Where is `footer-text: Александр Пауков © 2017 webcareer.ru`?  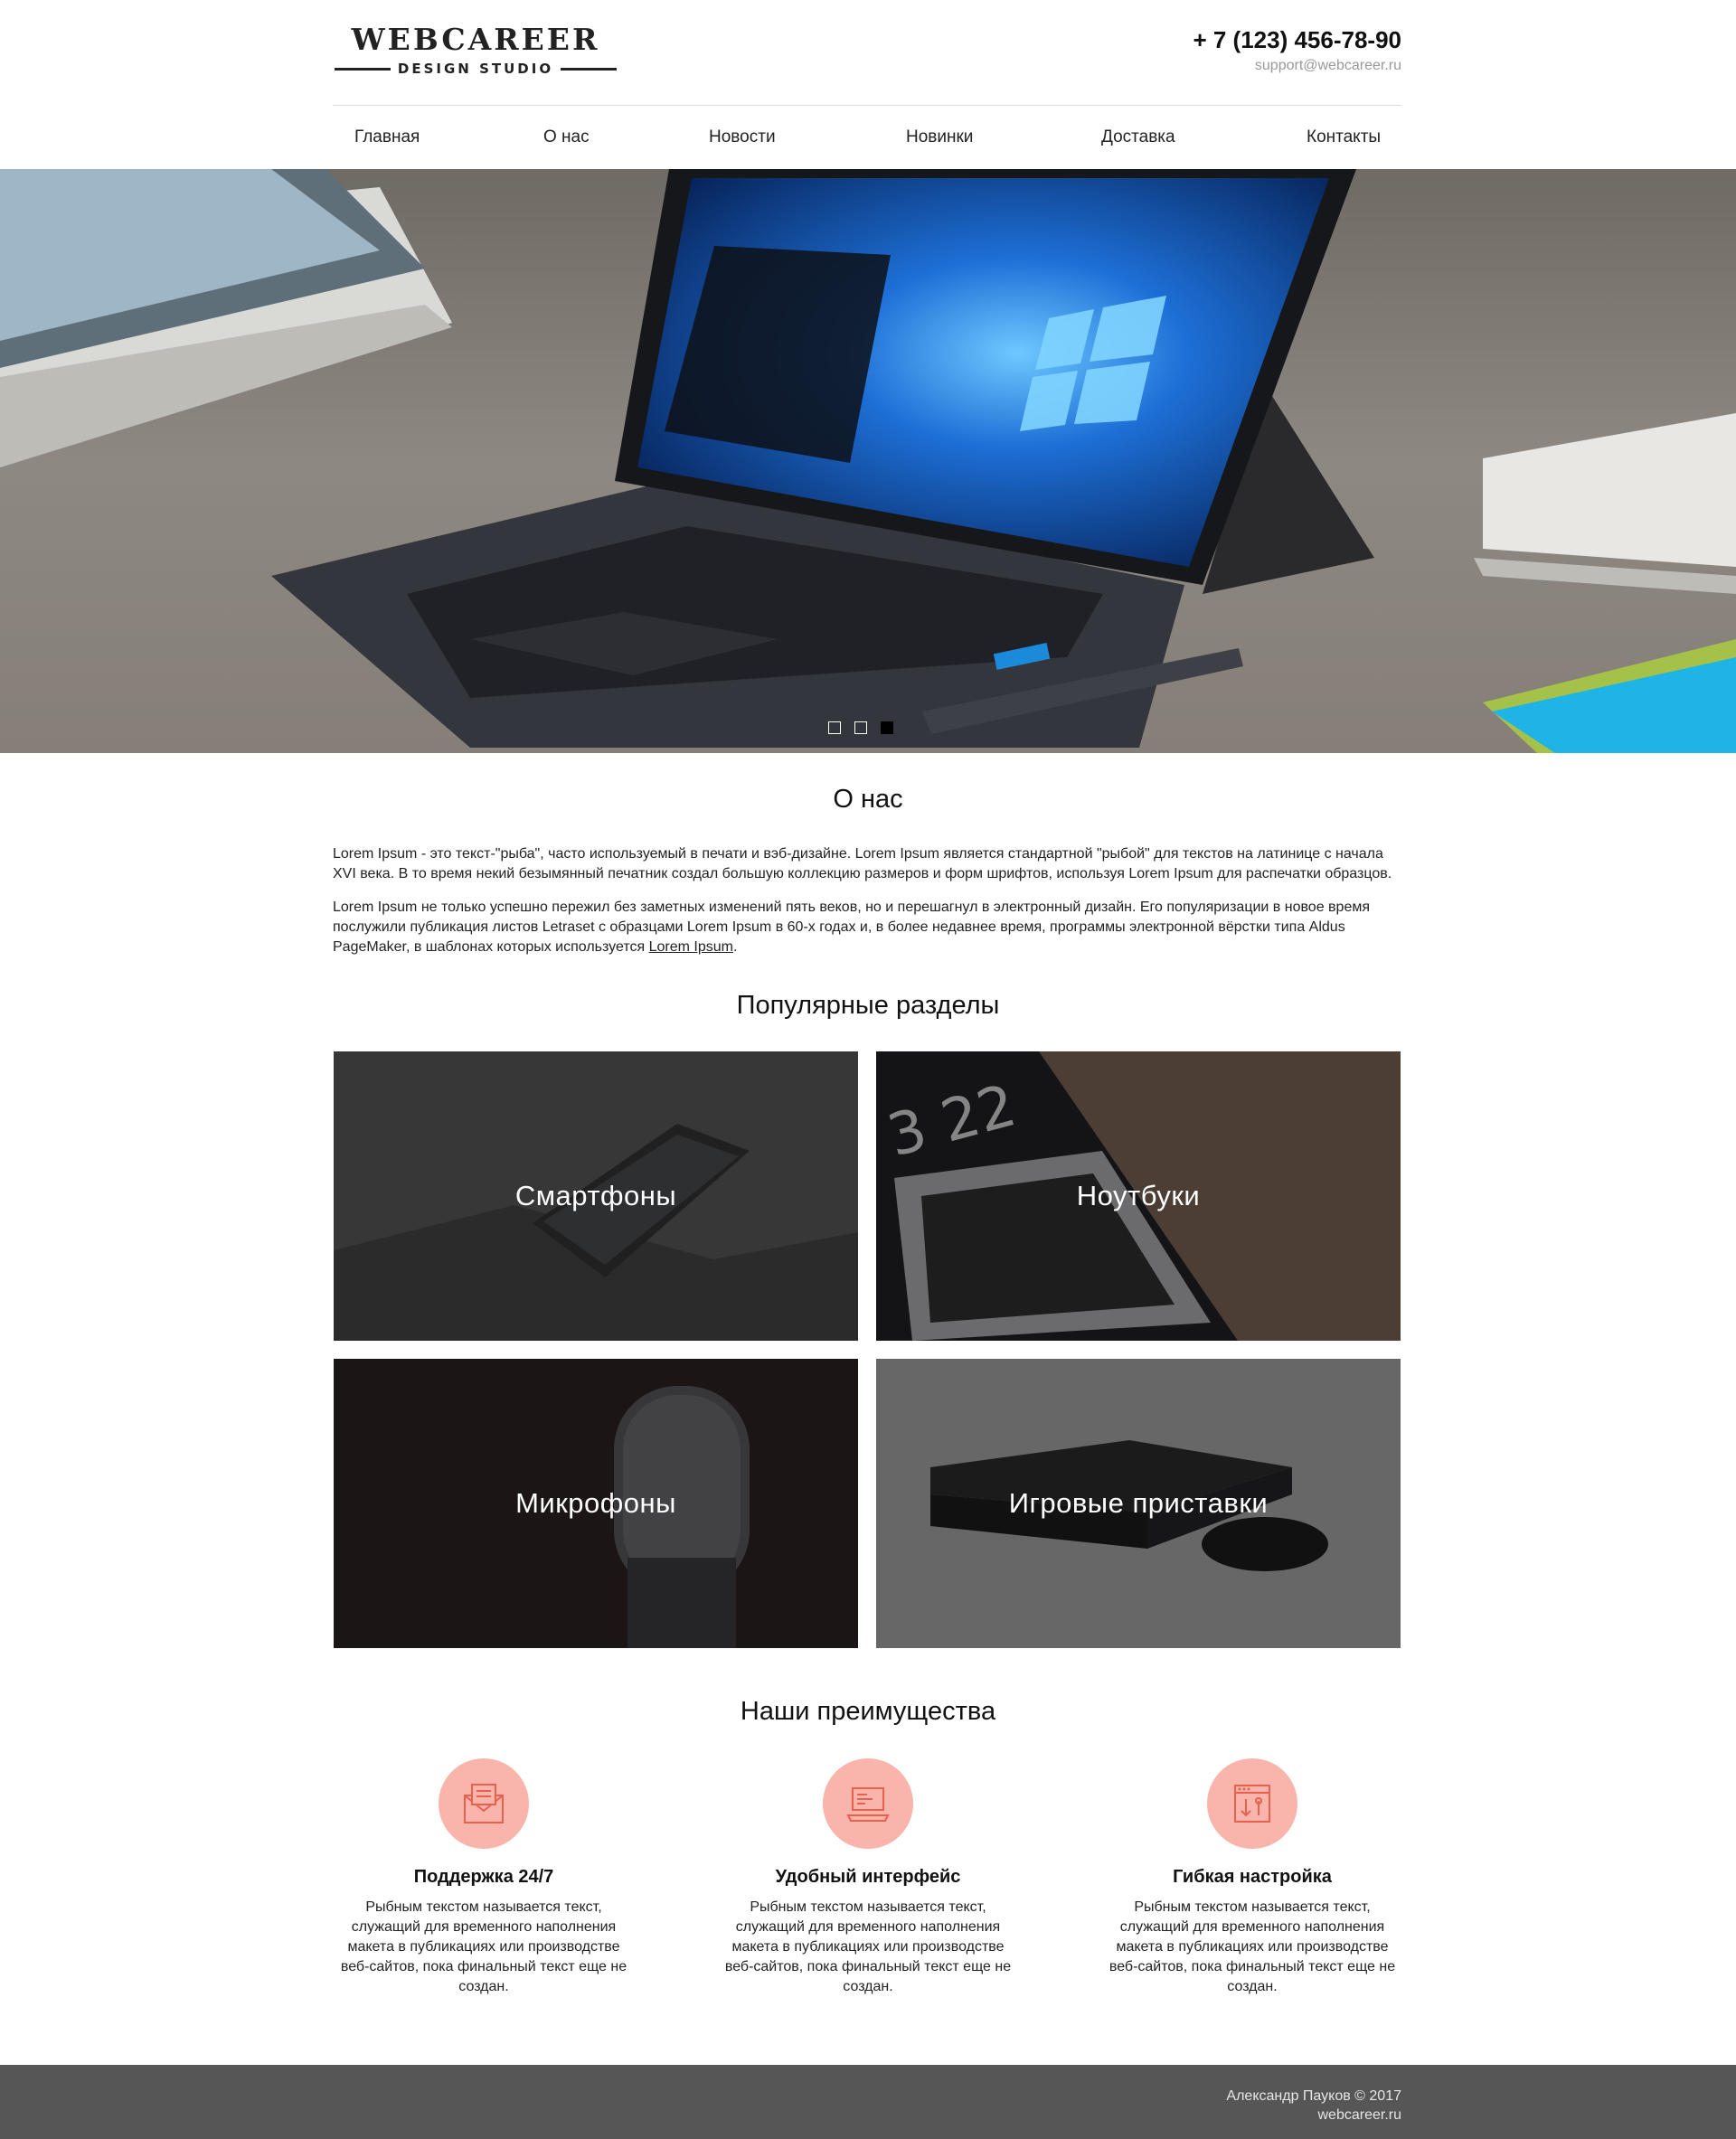 footer-text: Александр Пауков © 2017 webcareer.ru is located at coordinates (1313, 2106).